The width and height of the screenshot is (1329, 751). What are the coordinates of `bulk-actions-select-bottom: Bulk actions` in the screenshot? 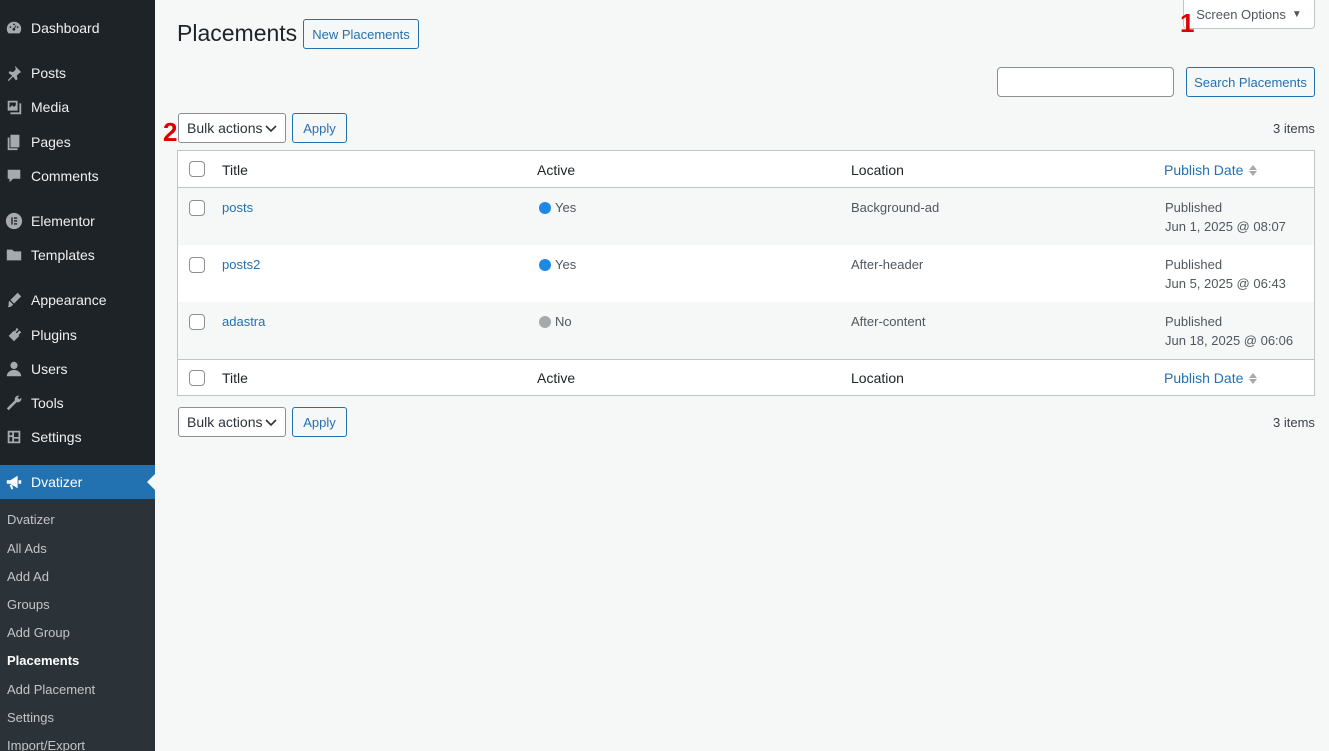 It's located at (232, 422).